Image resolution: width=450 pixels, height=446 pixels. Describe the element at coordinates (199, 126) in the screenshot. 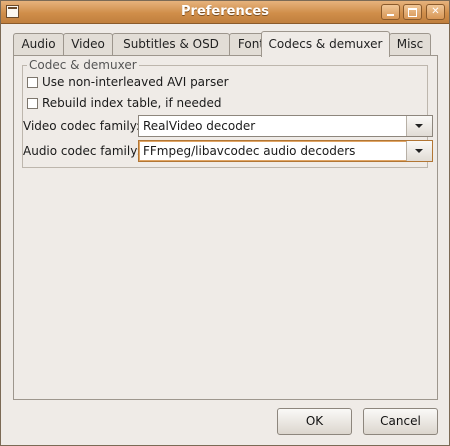

I see `video-codec-value: RealVideo decoder` at that location.